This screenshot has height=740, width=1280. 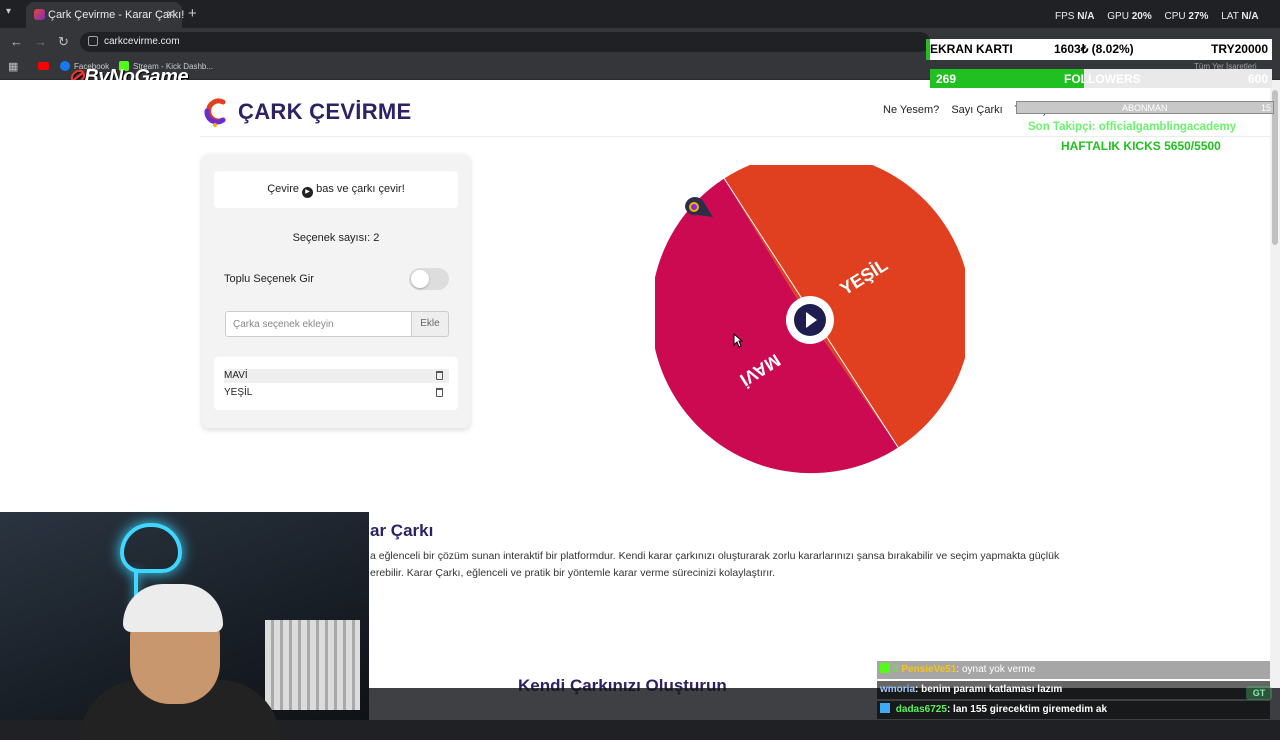 What do you see at coordinates (13, 66) in the screenshot?
I see `apps-grid-icon: ▦` at bounding box center [13, 66].